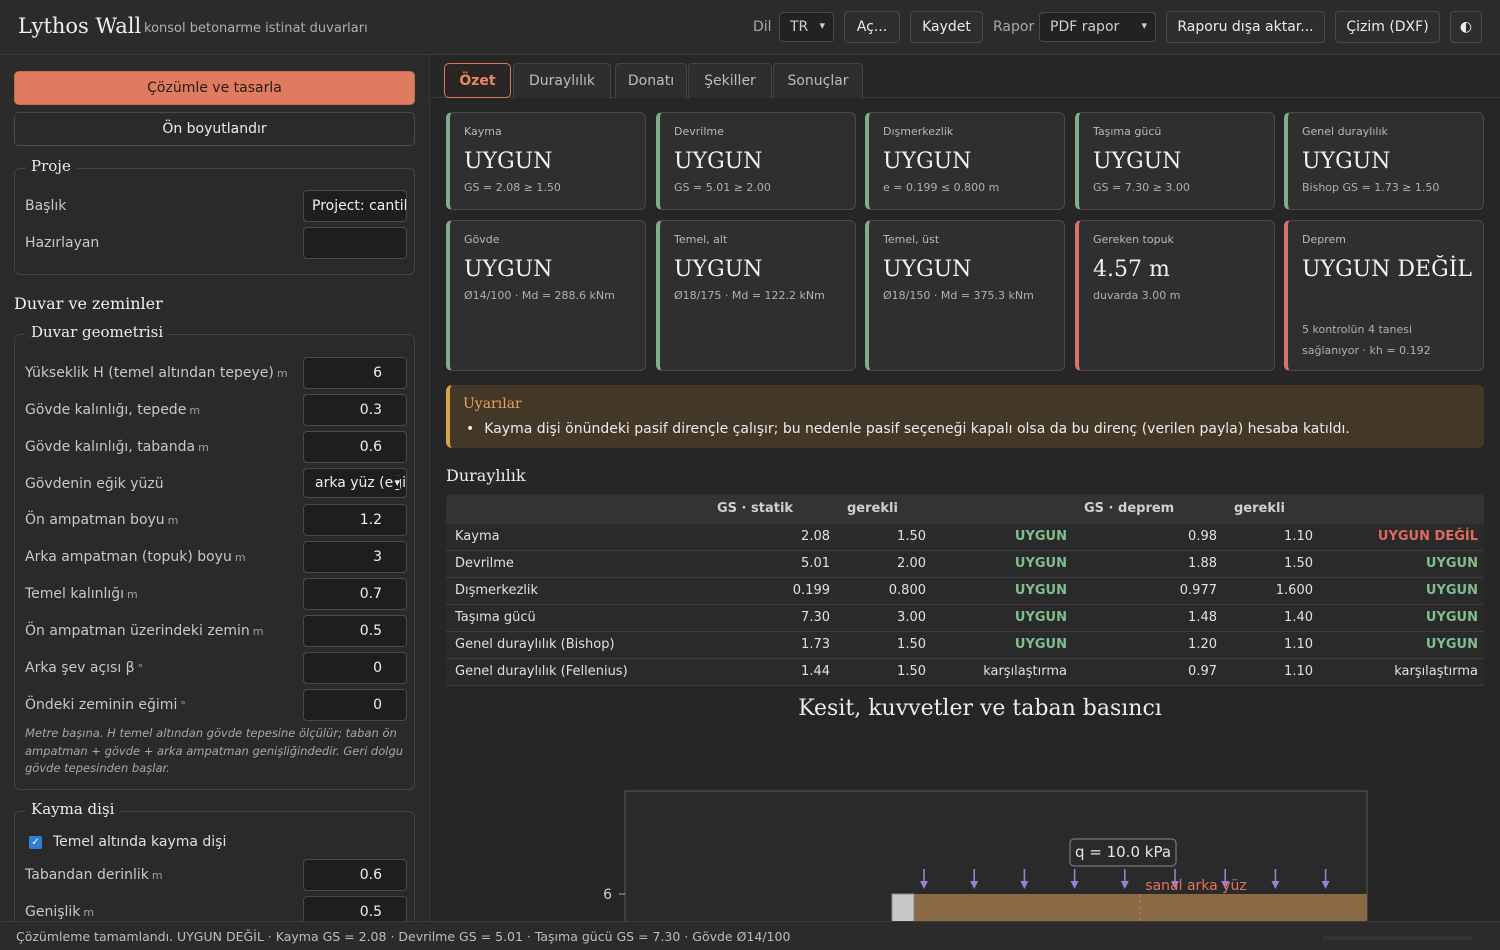 The width and height of the screenshot is (1500, 950). I want to click on tab-5: Sonuçlar, so click(818, 80).